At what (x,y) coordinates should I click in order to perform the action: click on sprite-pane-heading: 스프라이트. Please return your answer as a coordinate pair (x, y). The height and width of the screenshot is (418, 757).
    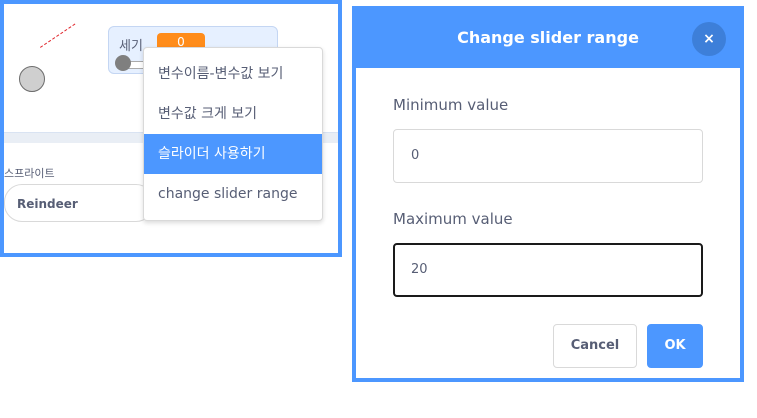
    Looking at the image, I should click on (29, 173).